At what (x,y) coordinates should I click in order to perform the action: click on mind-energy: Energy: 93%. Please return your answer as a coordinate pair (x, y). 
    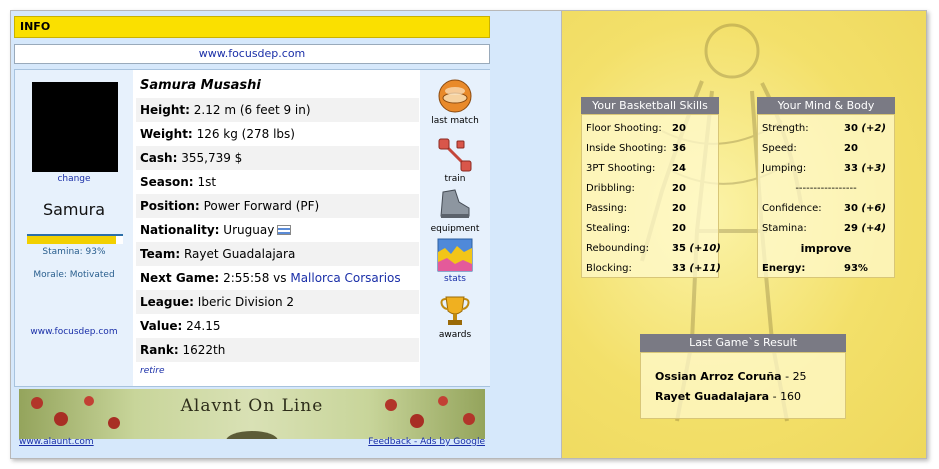
    Looking at the image, I should click on (815, 269).